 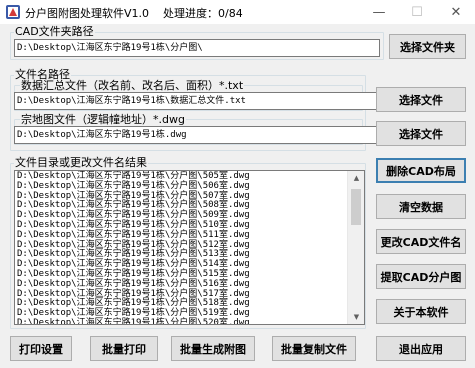 I want to click on cad-folder-path-field: D:\Desktop\江海区东宁路19号1栋\分户图\, so click(x=197, y=48).